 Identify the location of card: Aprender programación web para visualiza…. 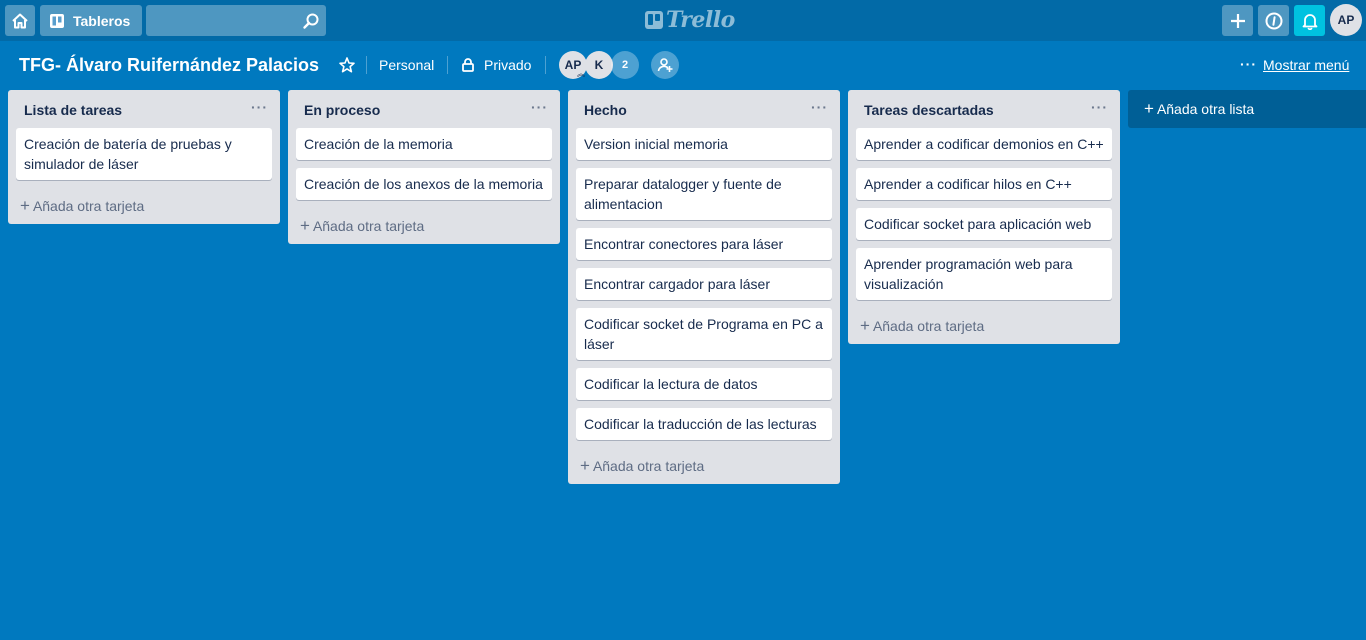
(984, 274).